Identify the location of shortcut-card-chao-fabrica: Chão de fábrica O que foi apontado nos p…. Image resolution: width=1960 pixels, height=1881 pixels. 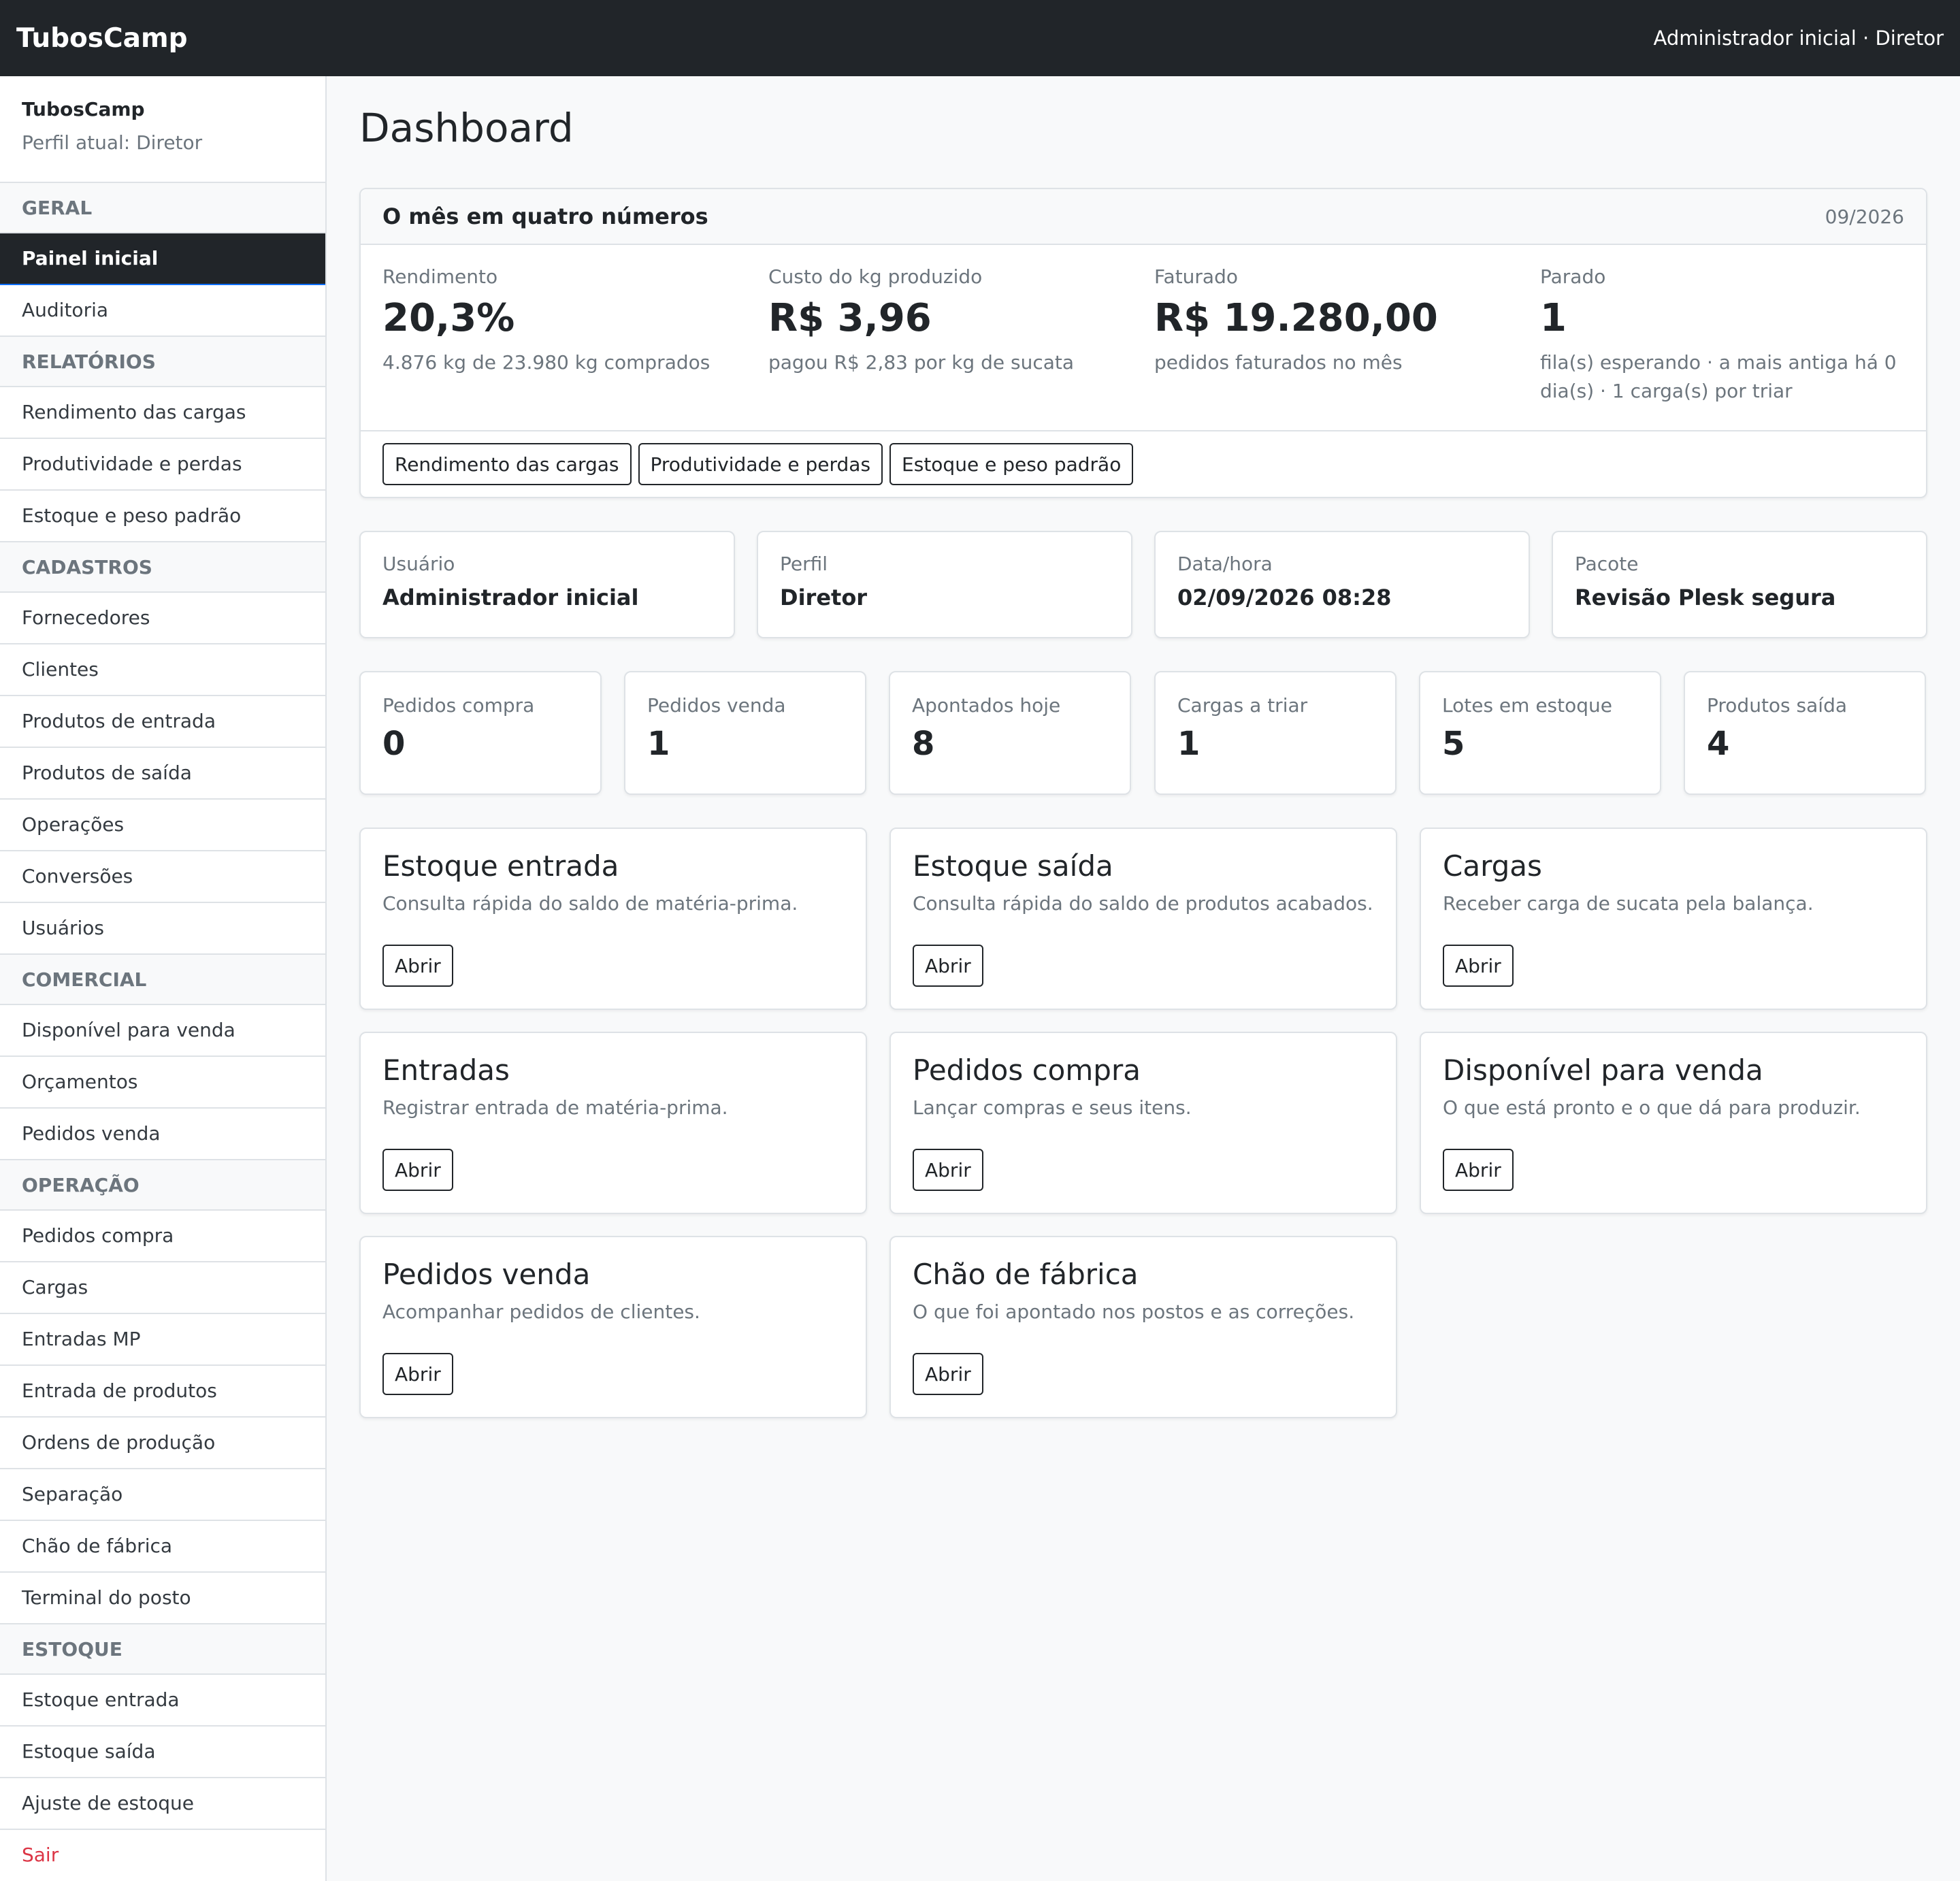
(1143, 1327).